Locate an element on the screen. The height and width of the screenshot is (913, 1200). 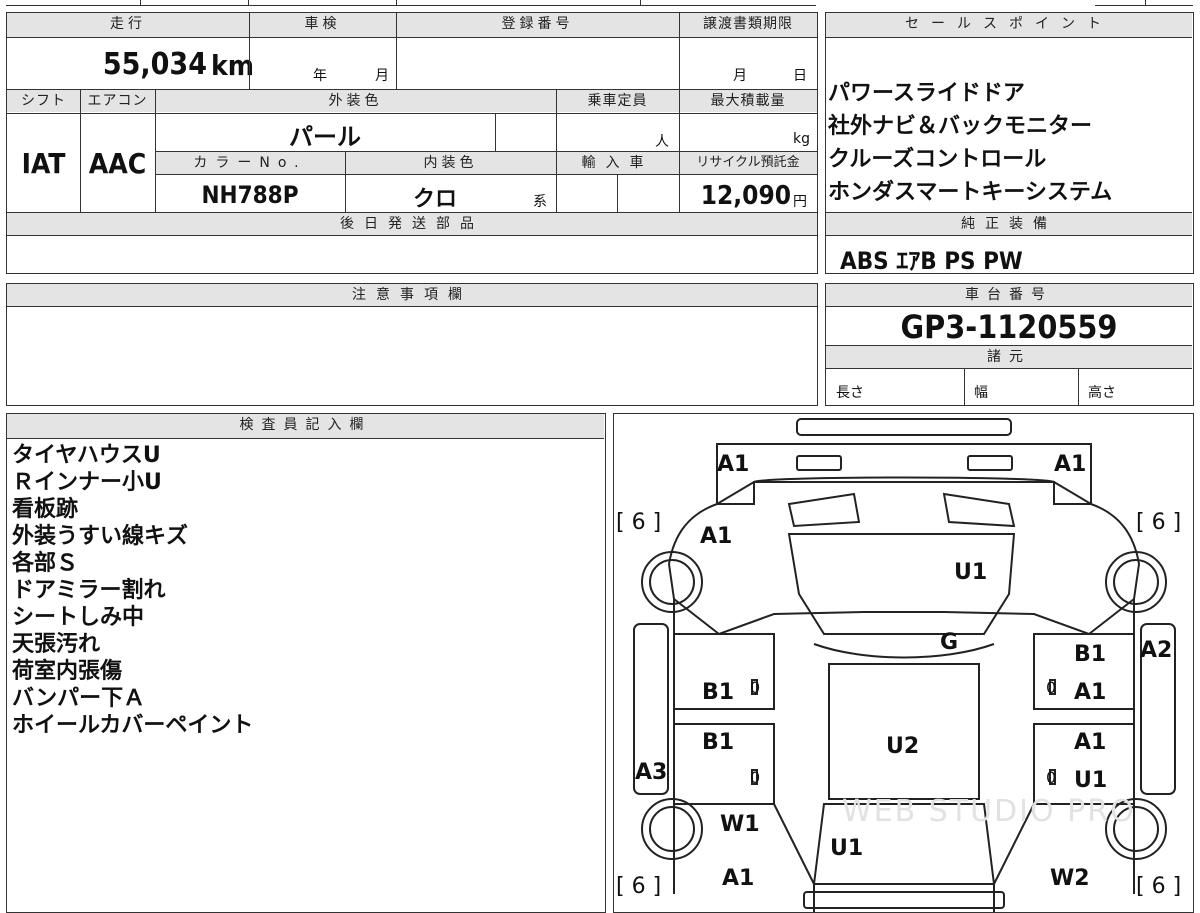
exterior-color-value: パール is located at coordinates (325, 137).